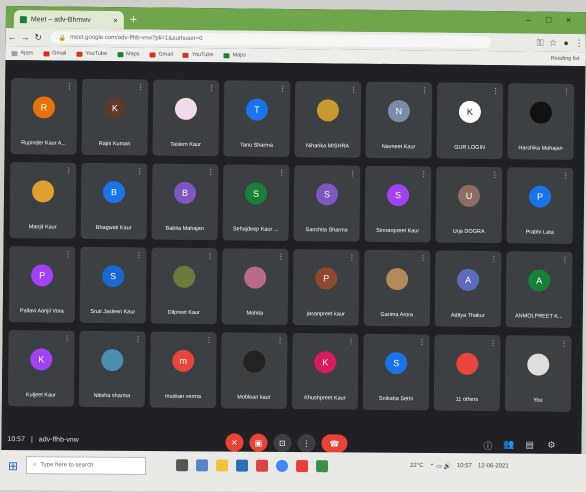  Describe the element at coordinates (397, 288) in the screenshot. I see `participant-tile: ⋮ Garima Arora` at that location.